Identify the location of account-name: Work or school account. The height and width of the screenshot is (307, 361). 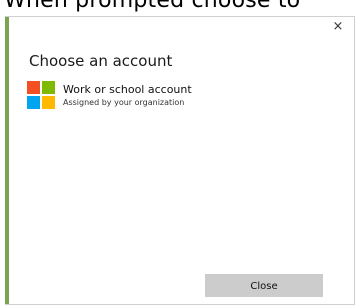
(127, 89).